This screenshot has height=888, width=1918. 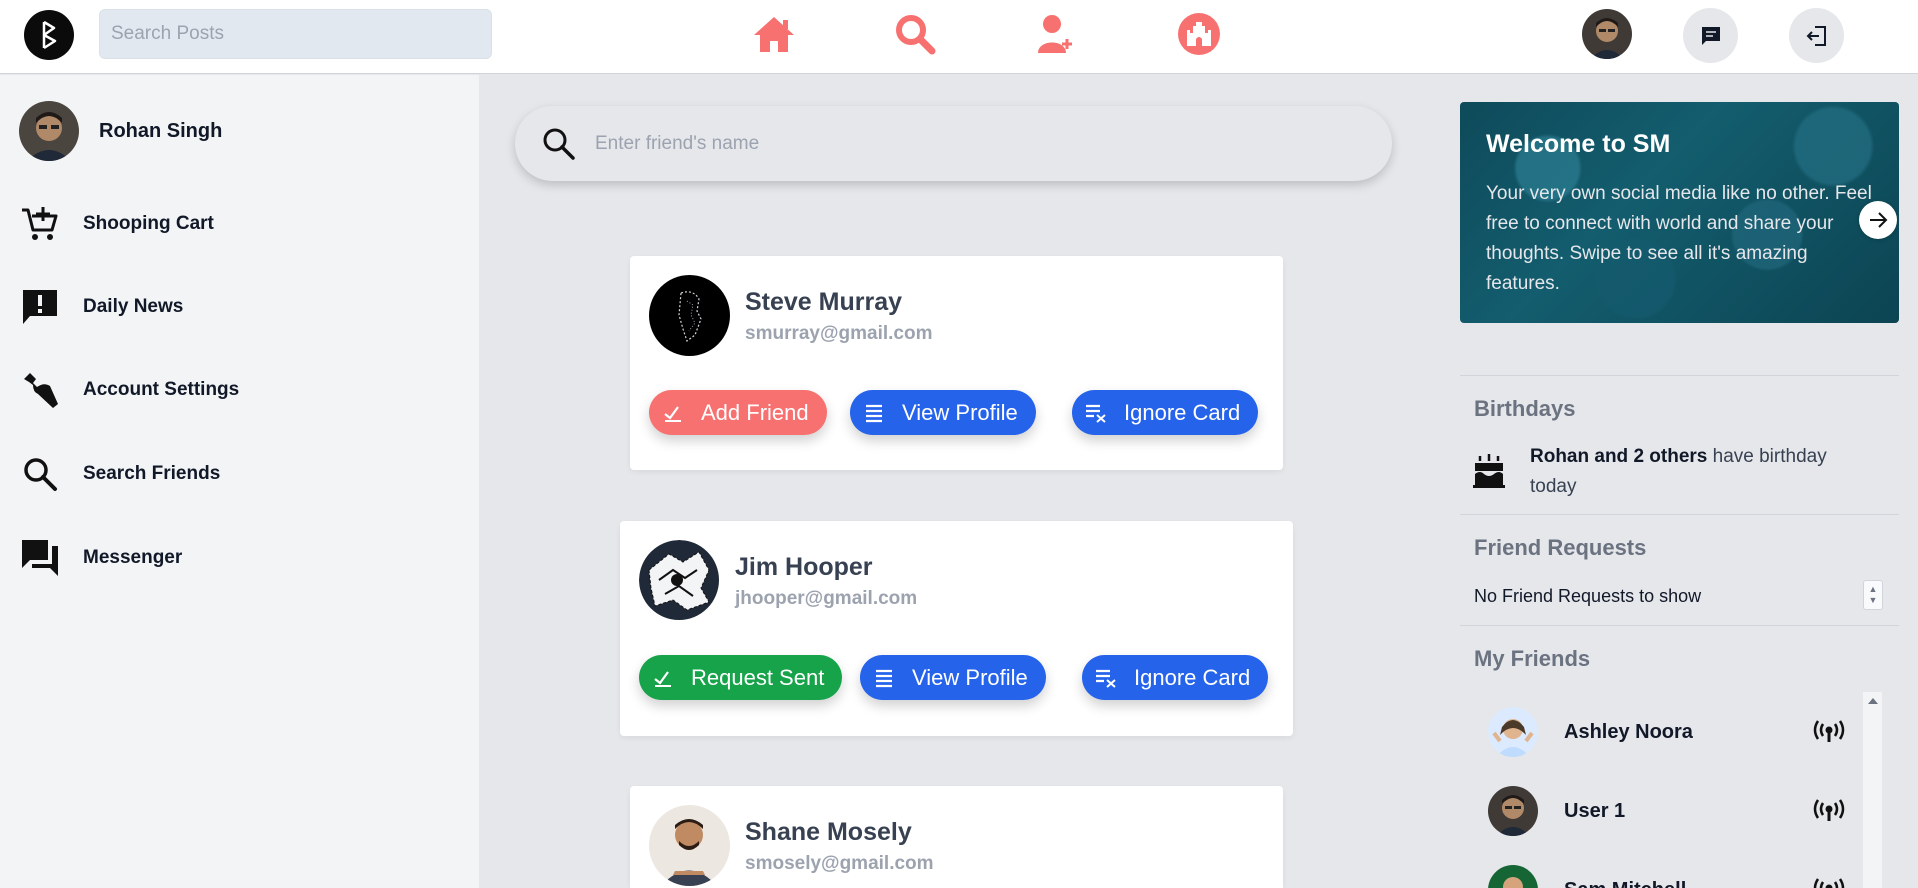 What do you see at coordinates (1668, 811) in the screenshot?
I see `friend-list-item: User 1` at bounding box center [1668, 811].